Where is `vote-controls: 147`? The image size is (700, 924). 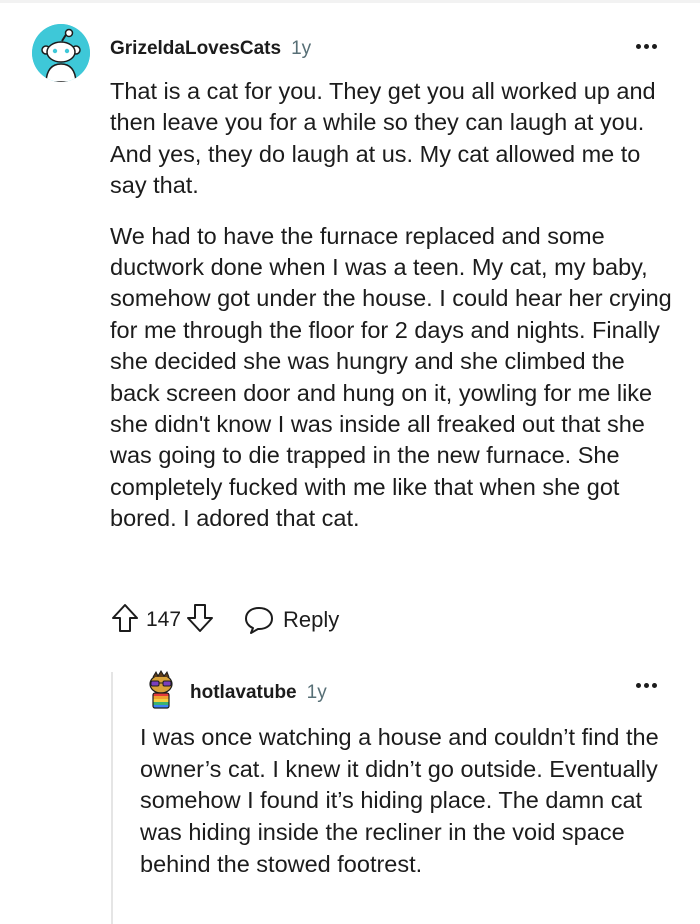 vote-controls: 147 is located at coordinates (162, 620).